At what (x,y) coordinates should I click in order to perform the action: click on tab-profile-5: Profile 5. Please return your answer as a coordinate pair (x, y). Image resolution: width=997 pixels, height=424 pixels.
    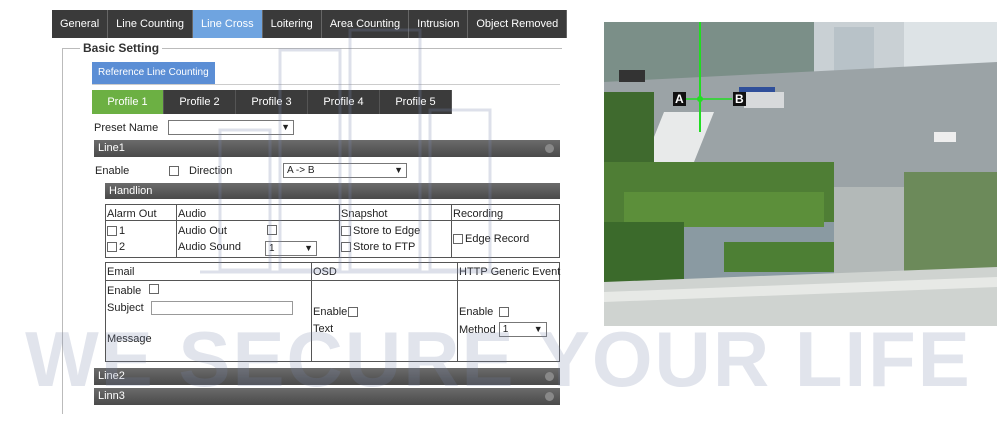
    Looking at the image, I should click on (416, 102).